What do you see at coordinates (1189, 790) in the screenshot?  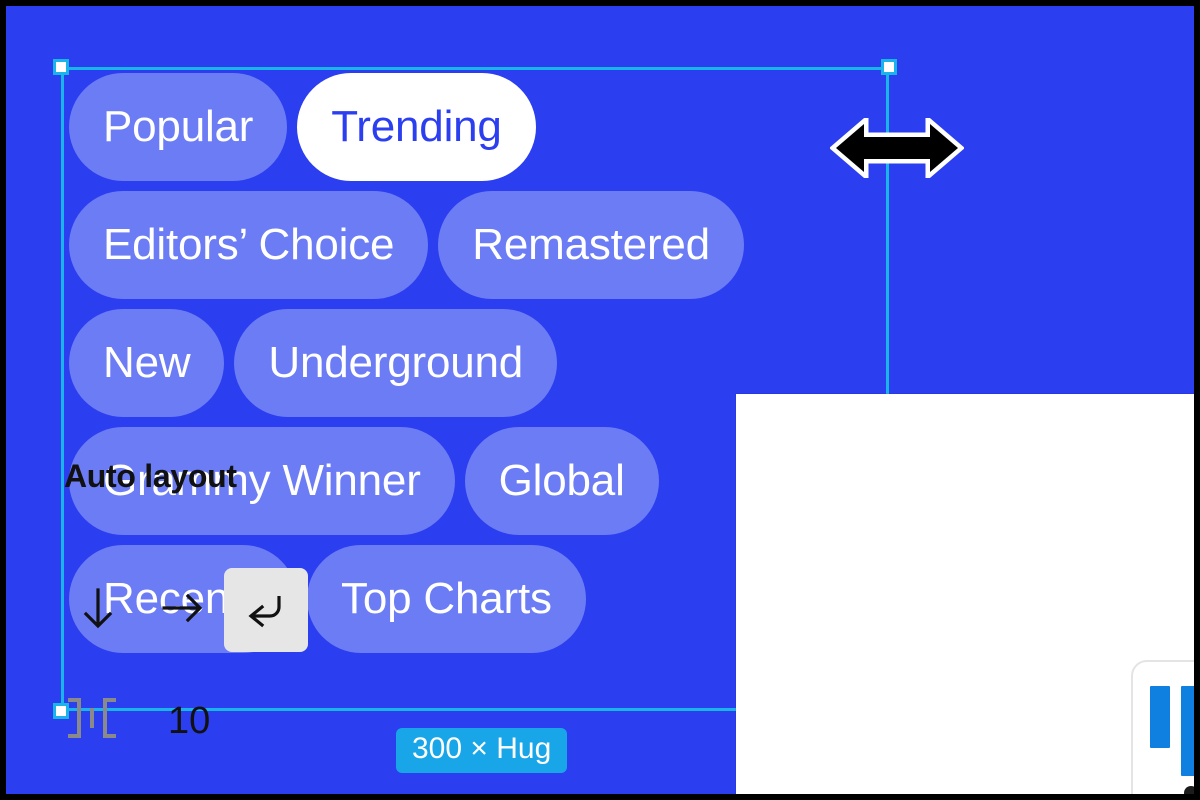 I see `card-dot-indicator` at bounding box center [1189, 790].